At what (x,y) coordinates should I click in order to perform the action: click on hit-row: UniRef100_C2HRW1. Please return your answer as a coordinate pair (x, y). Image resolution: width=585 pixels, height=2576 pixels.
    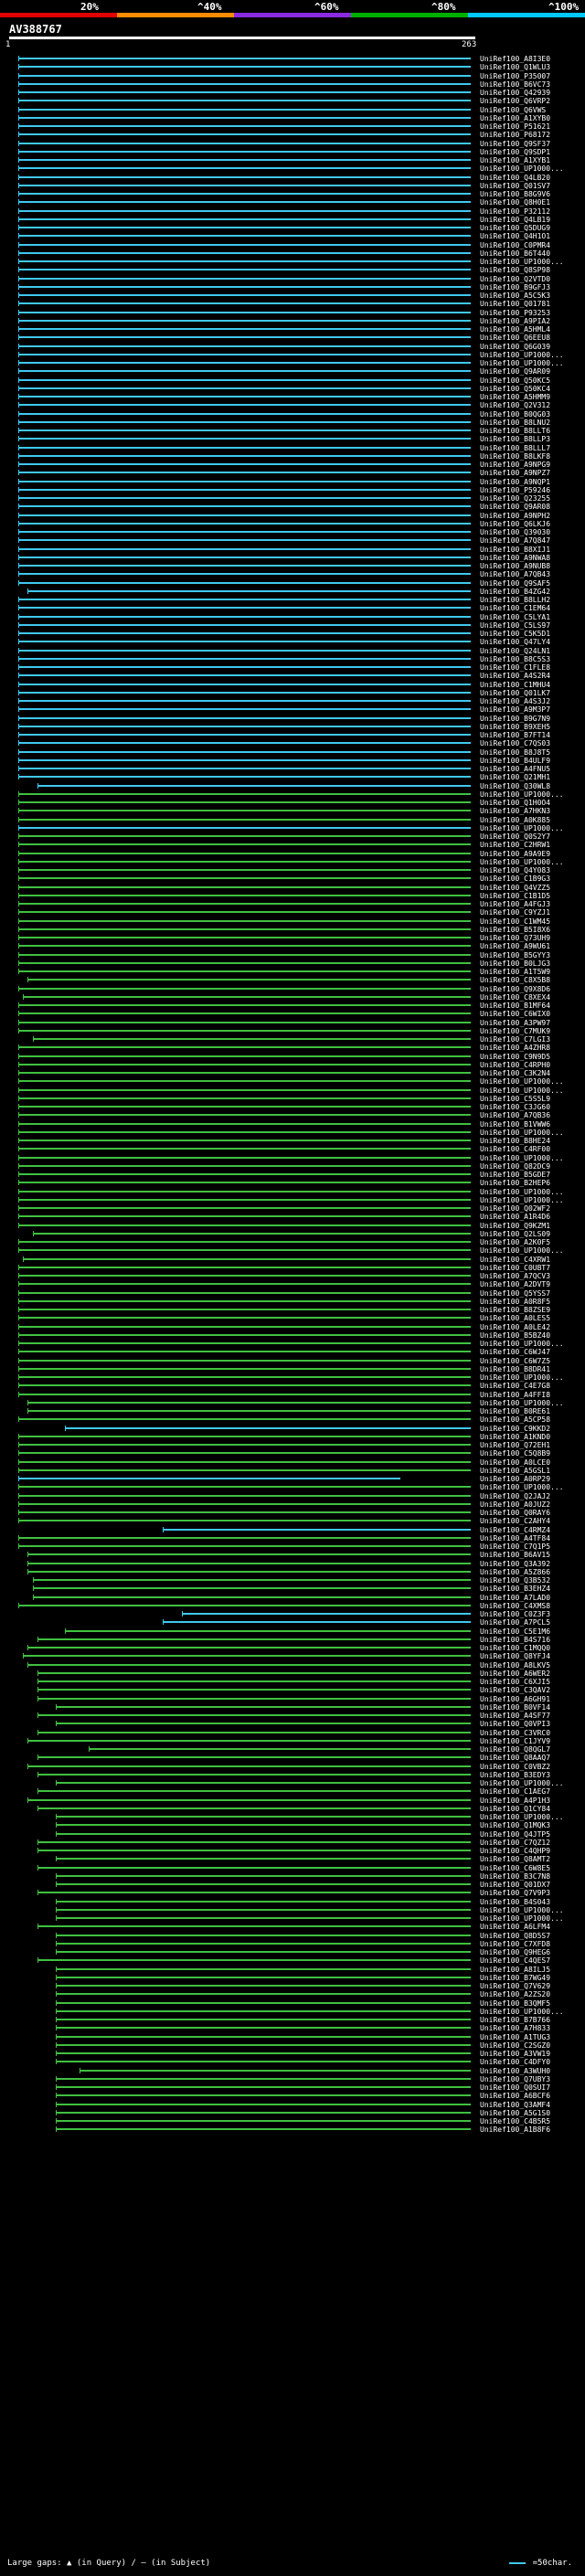
    Looking at the image, I should click on (293, 845).